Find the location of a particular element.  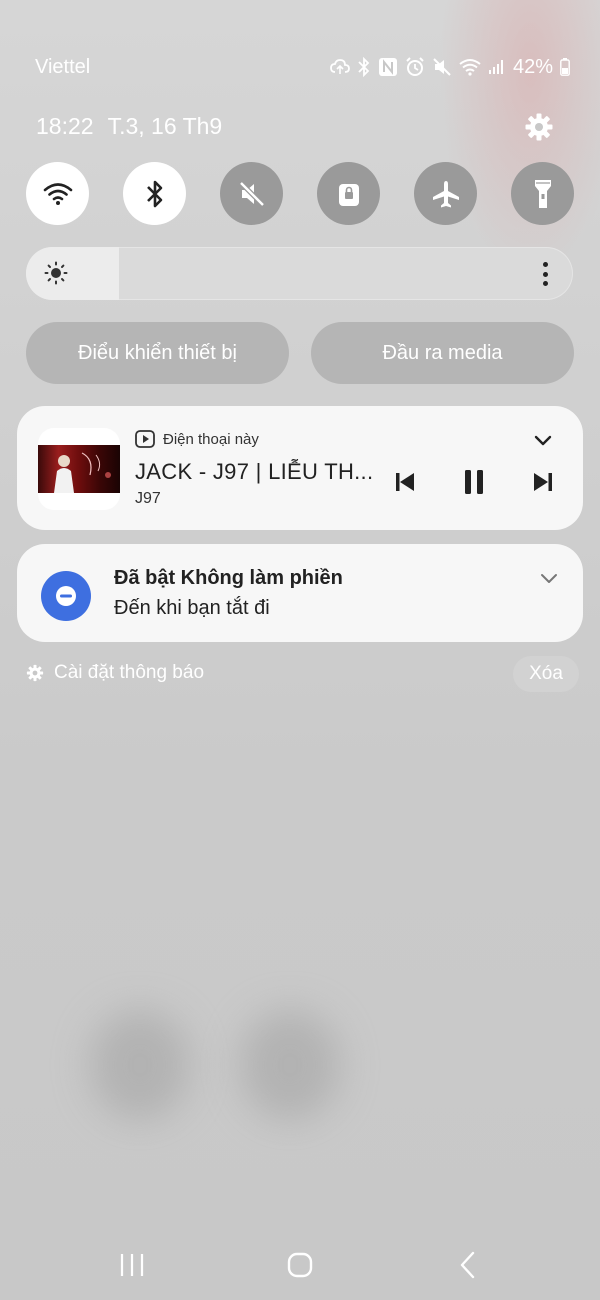

device-control-button: Điểu khiển thiết bị is located at coordinates (157, 353).